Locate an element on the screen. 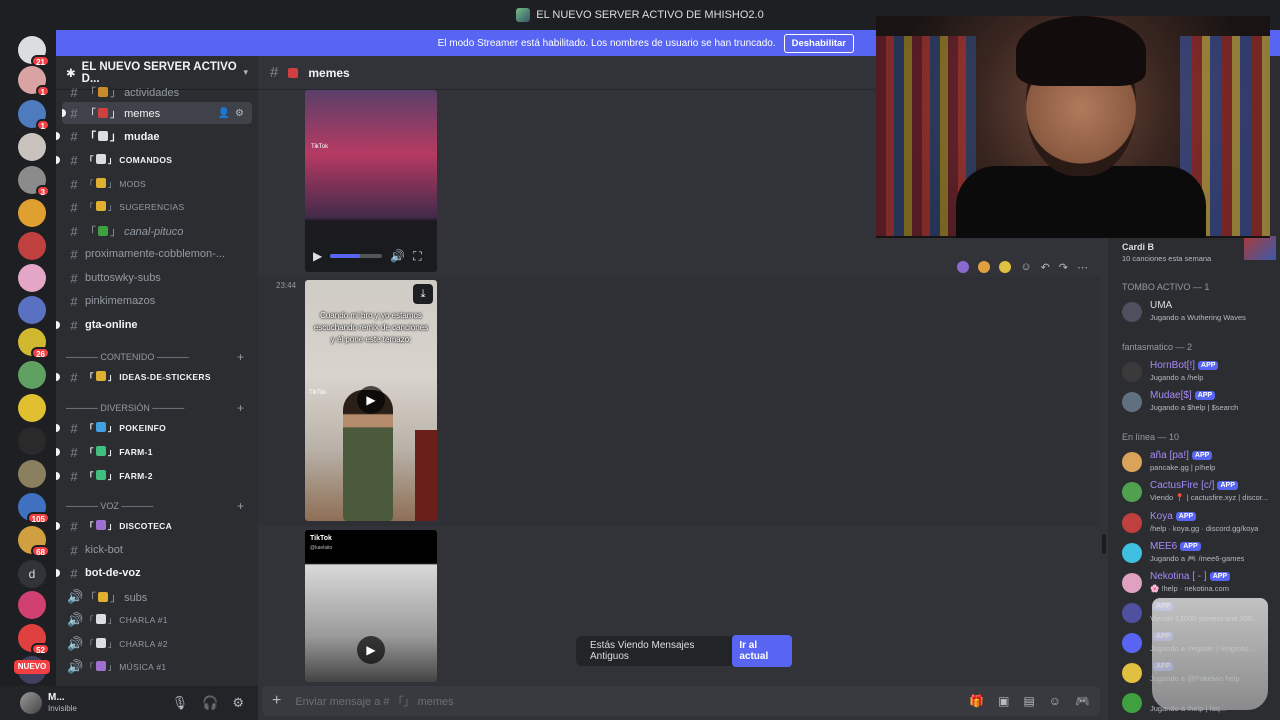 This screenshot has width=1280, height=720. category-header: ───── VOZ ───── + is located at coordinates (159, 506).